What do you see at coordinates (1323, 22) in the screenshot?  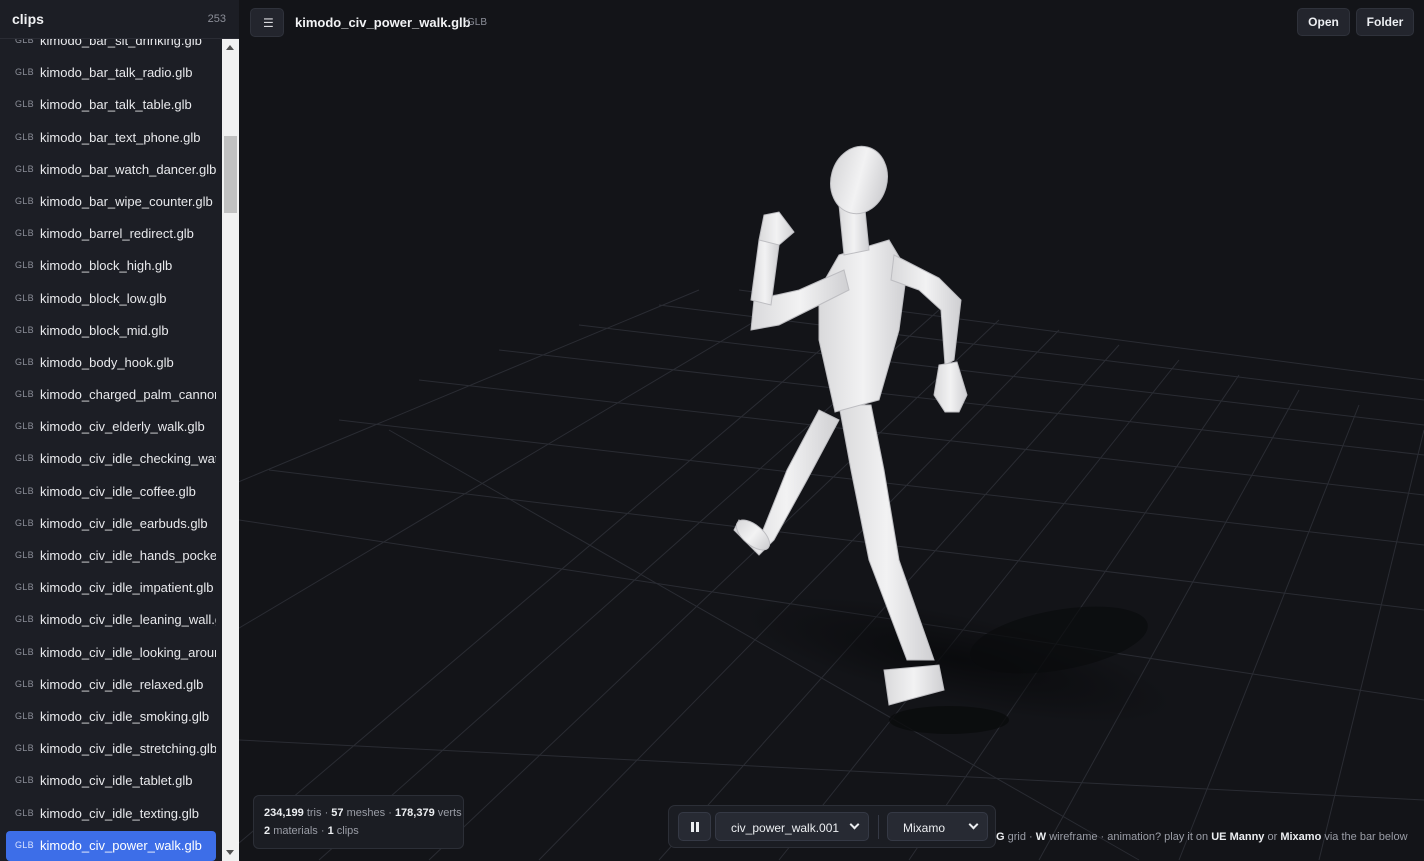 I see `open-button: Open` at bounding box center [1323, 22].